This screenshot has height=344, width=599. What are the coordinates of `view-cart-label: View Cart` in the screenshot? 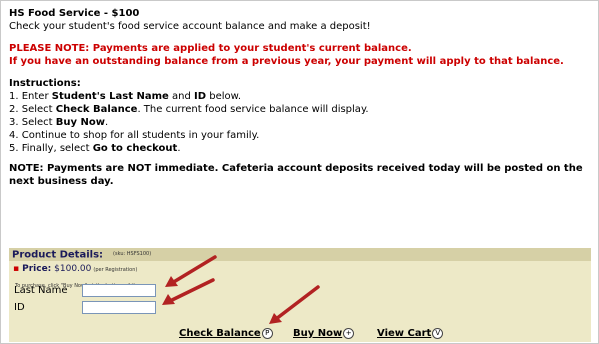 It's located at (404, 333).